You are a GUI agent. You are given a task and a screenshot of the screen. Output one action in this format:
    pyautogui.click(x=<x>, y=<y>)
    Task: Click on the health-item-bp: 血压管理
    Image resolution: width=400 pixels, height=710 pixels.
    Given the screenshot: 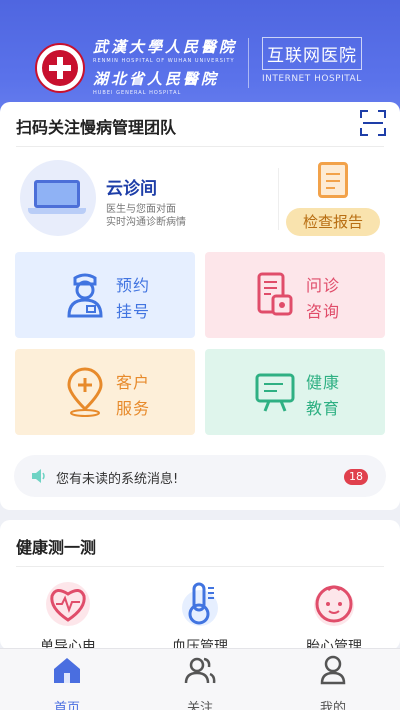 What is the action you would take?
    pyautogui.click(x=198, y=615)
    